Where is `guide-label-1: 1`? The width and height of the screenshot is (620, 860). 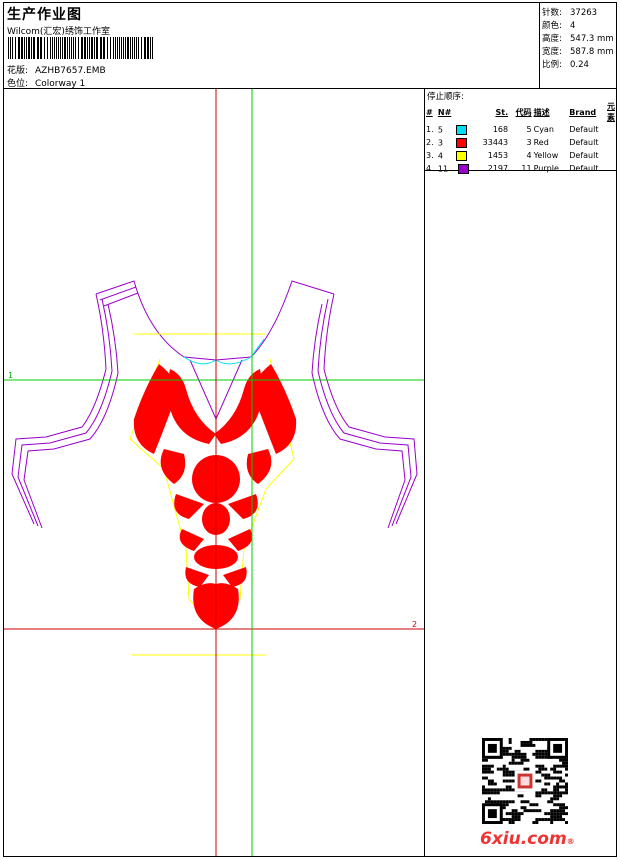 guide-label-1: 1 is located at coordinates (10, 375).